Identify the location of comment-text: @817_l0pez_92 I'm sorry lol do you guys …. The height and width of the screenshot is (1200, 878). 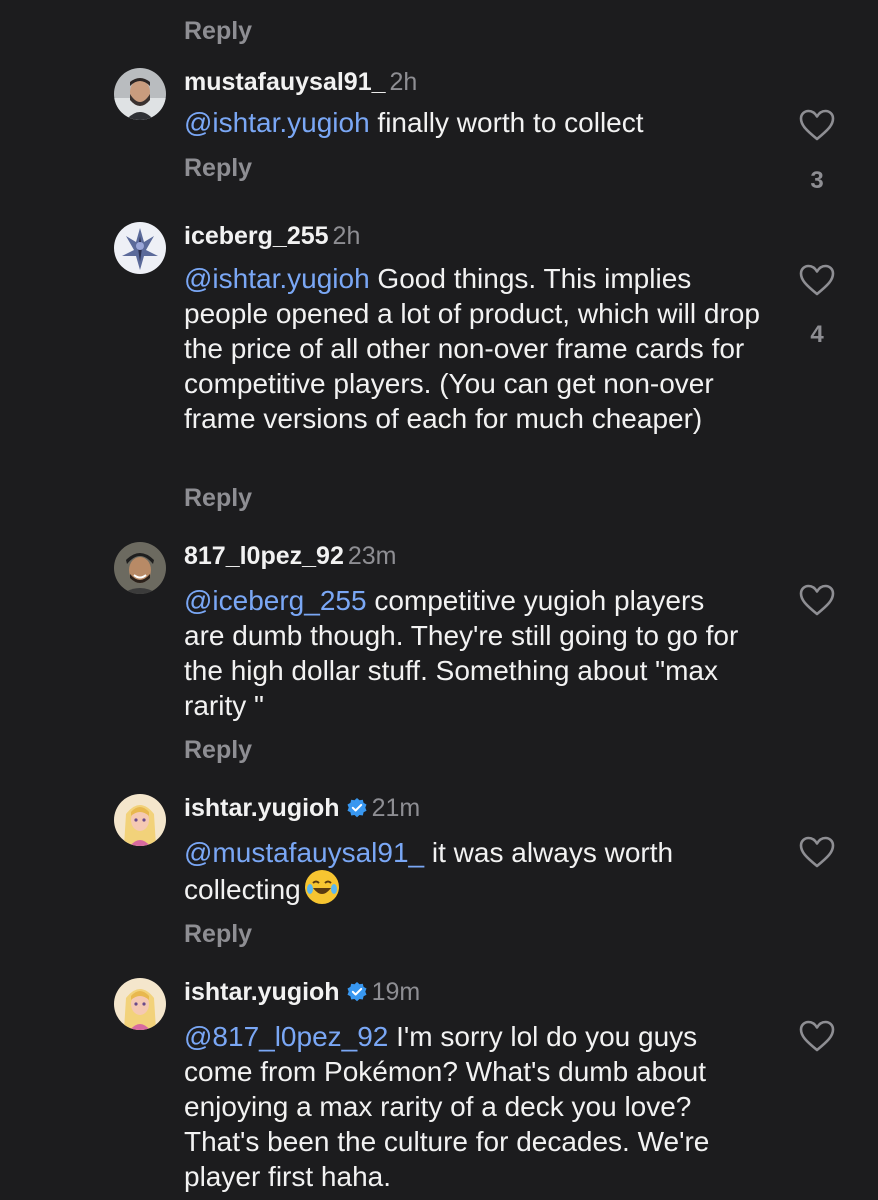
(447, 1106).